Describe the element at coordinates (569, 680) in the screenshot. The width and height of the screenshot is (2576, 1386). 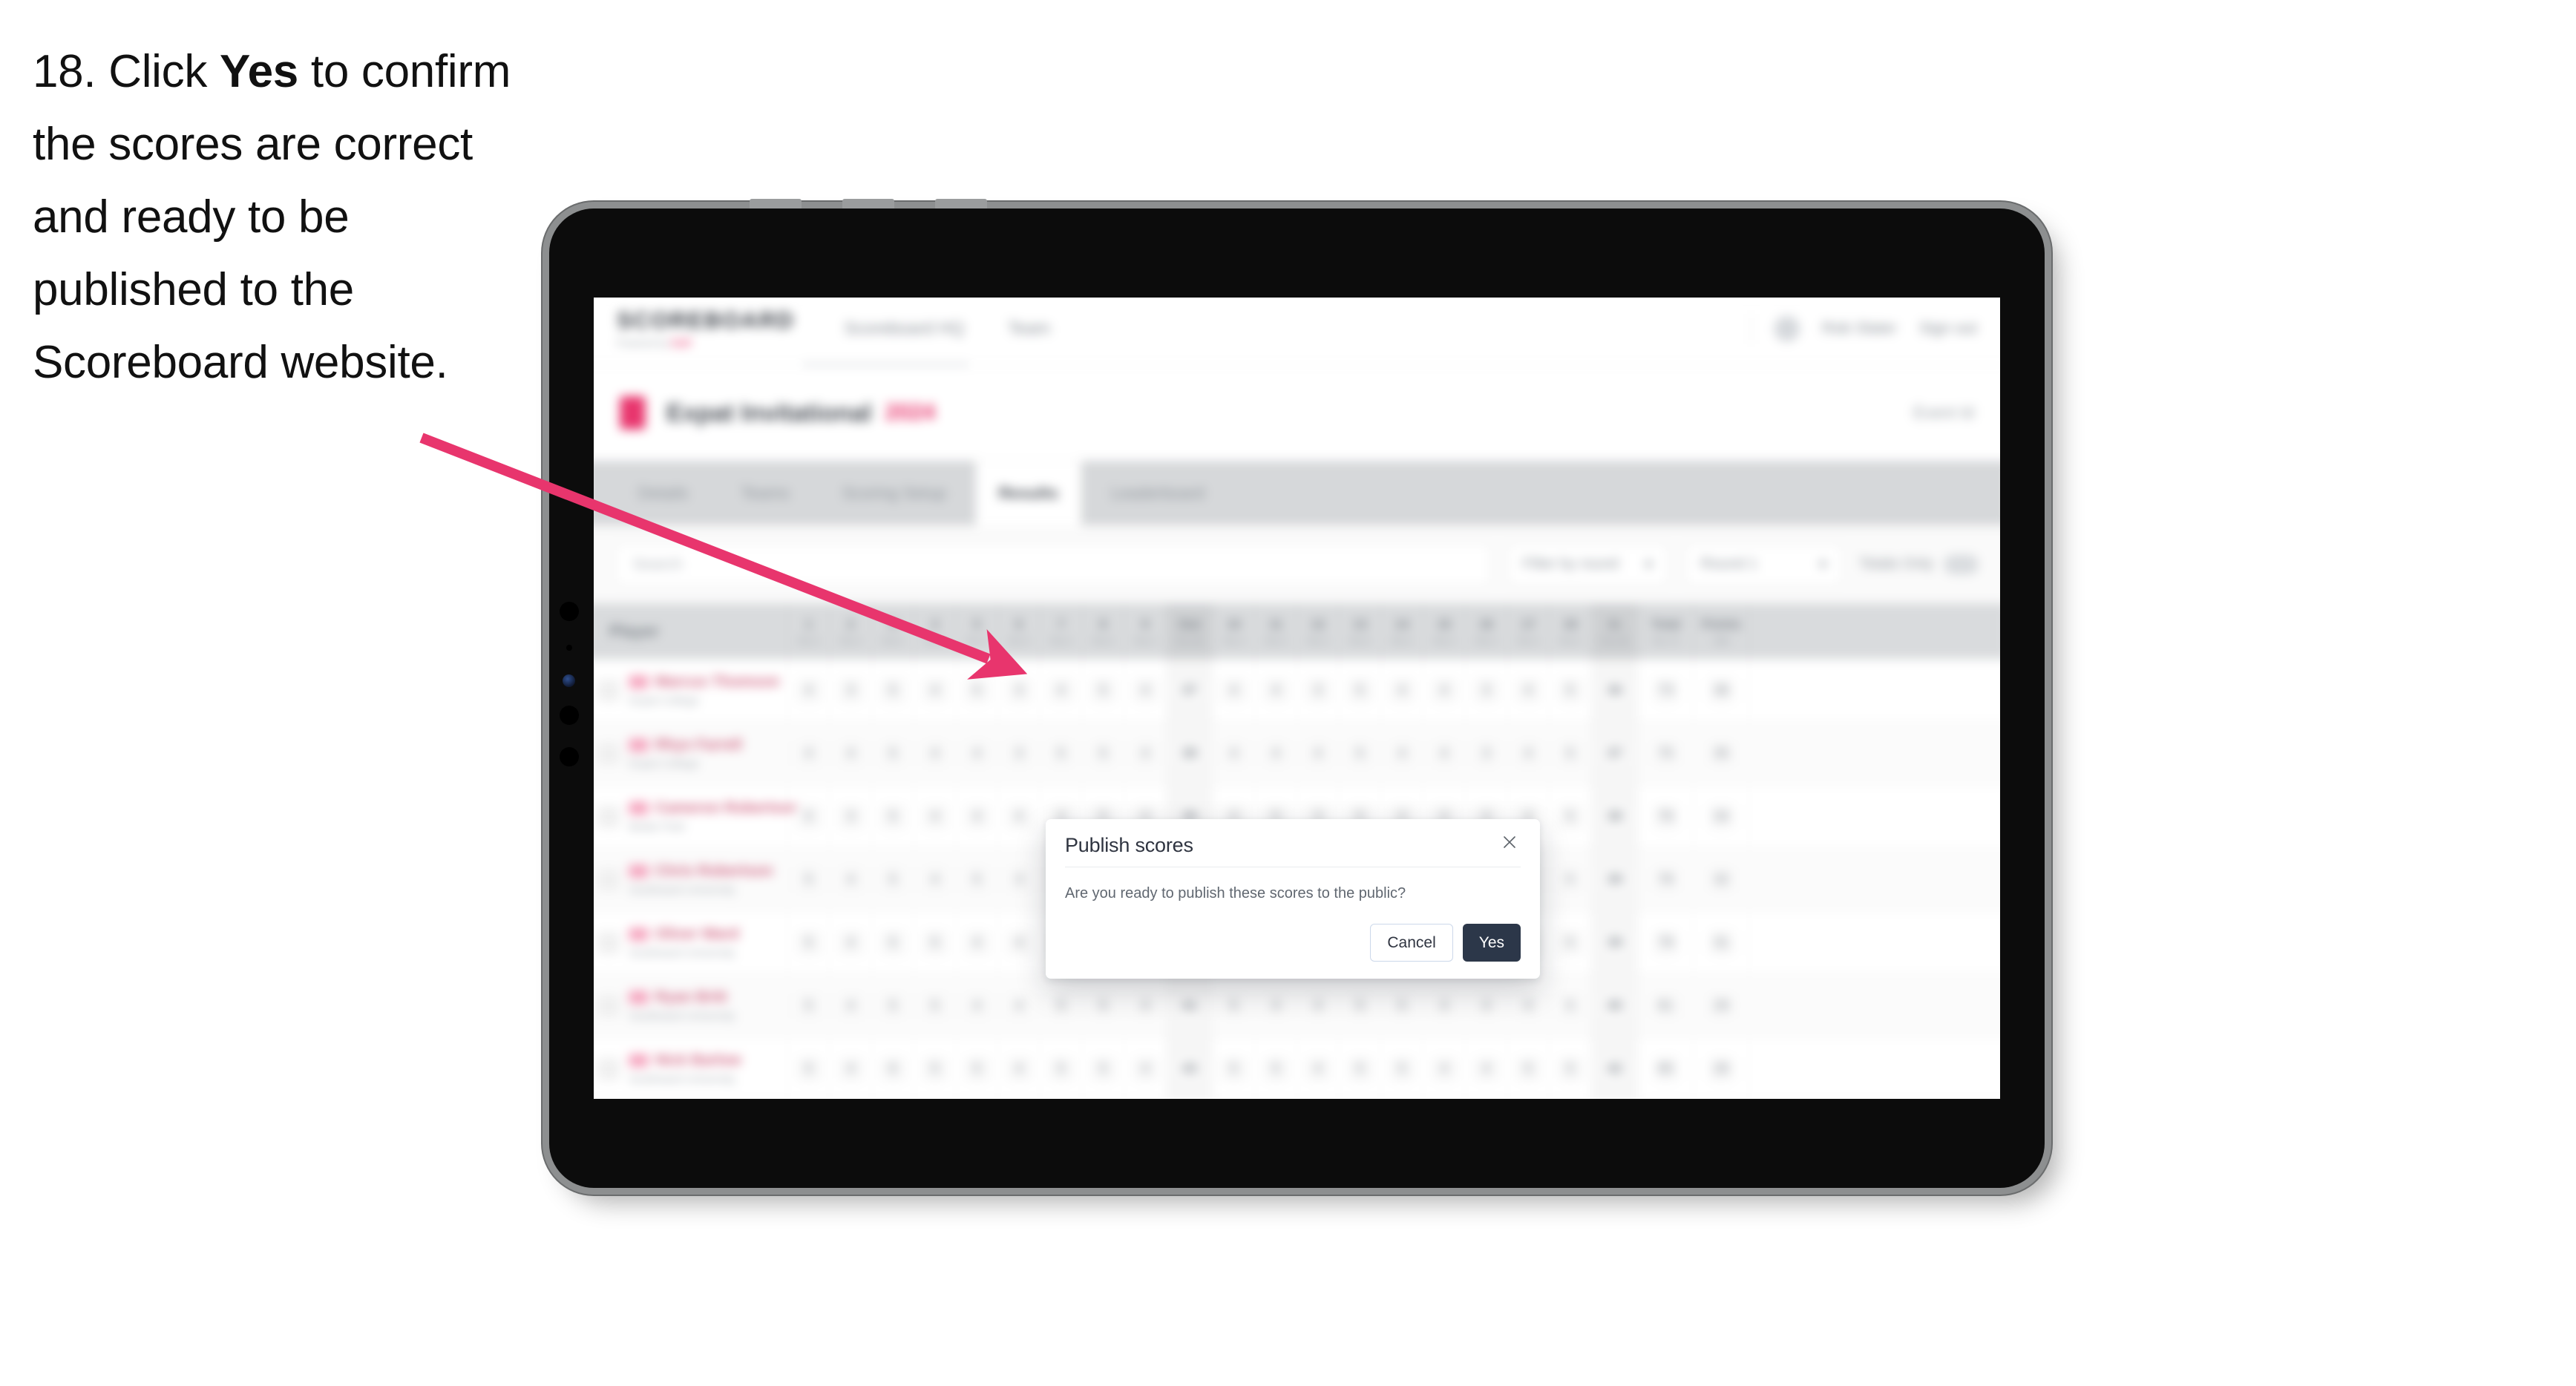
I see `front-camera-icon` at that location.